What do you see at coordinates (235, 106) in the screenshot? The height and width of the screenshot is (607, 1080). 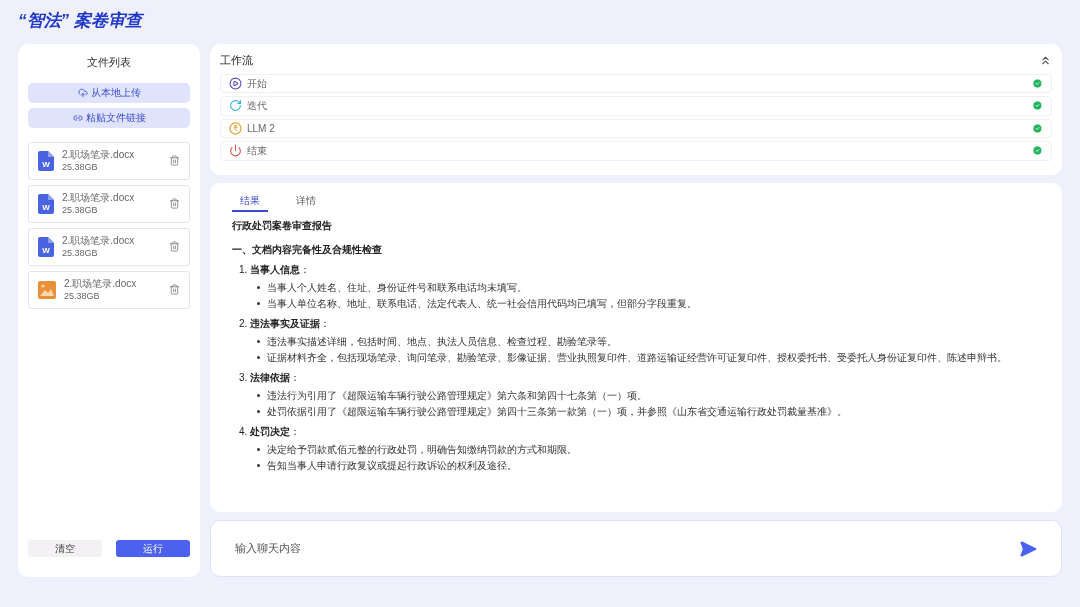 I see `loop-icon` at bounding box center [235, 106].